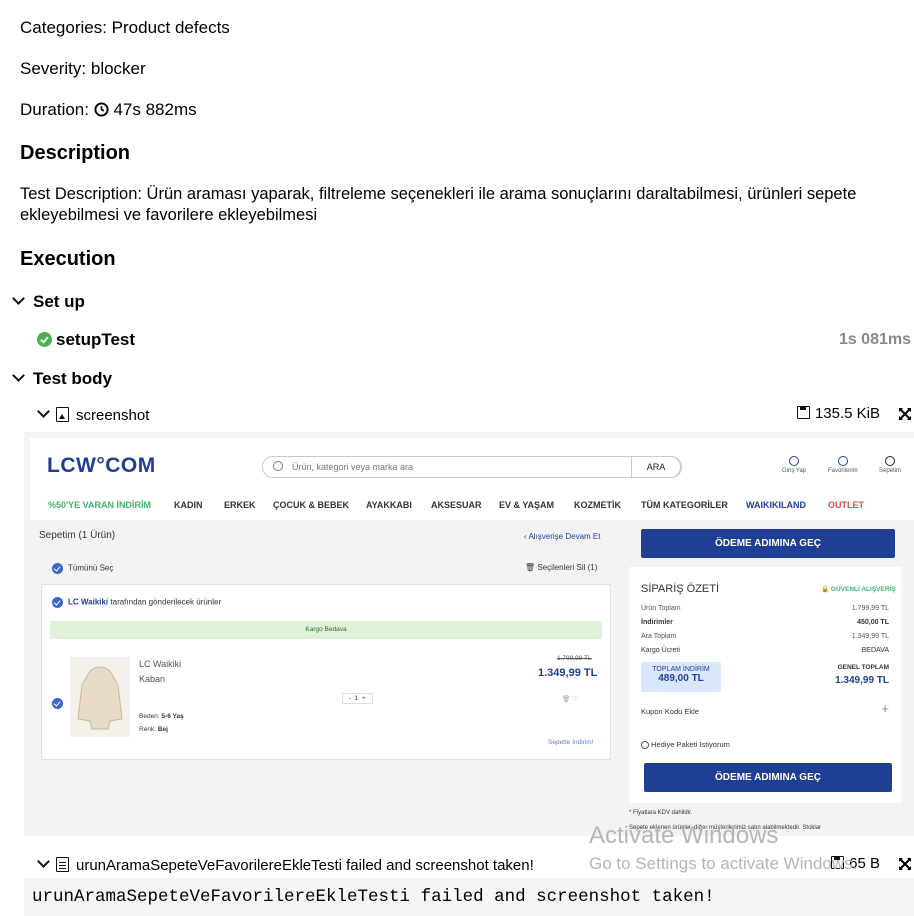 The width and height of the screenshot is (914, 916). What do you see at coordinates (660, 650) in the screenshot?
I see `summary-row-label: Kargo Ücreti` at bounding box center [660, 650].